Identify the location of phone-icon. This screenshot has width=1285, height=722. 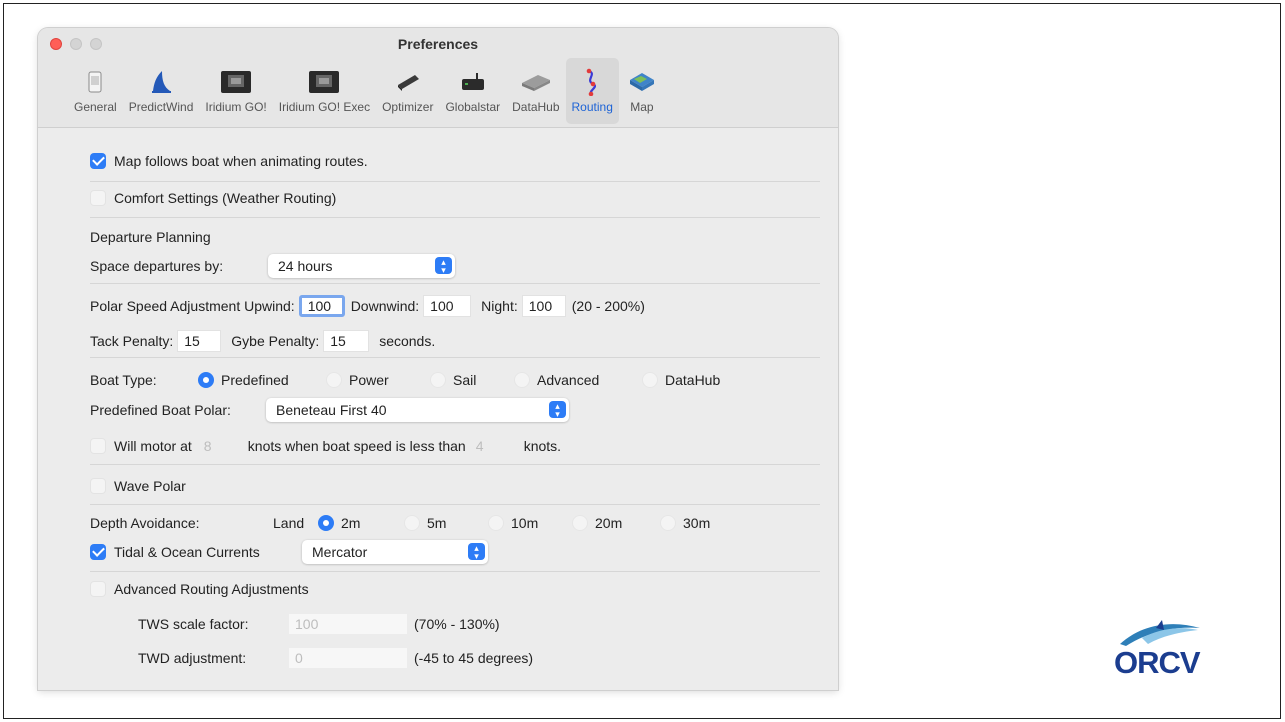
(95, 82).